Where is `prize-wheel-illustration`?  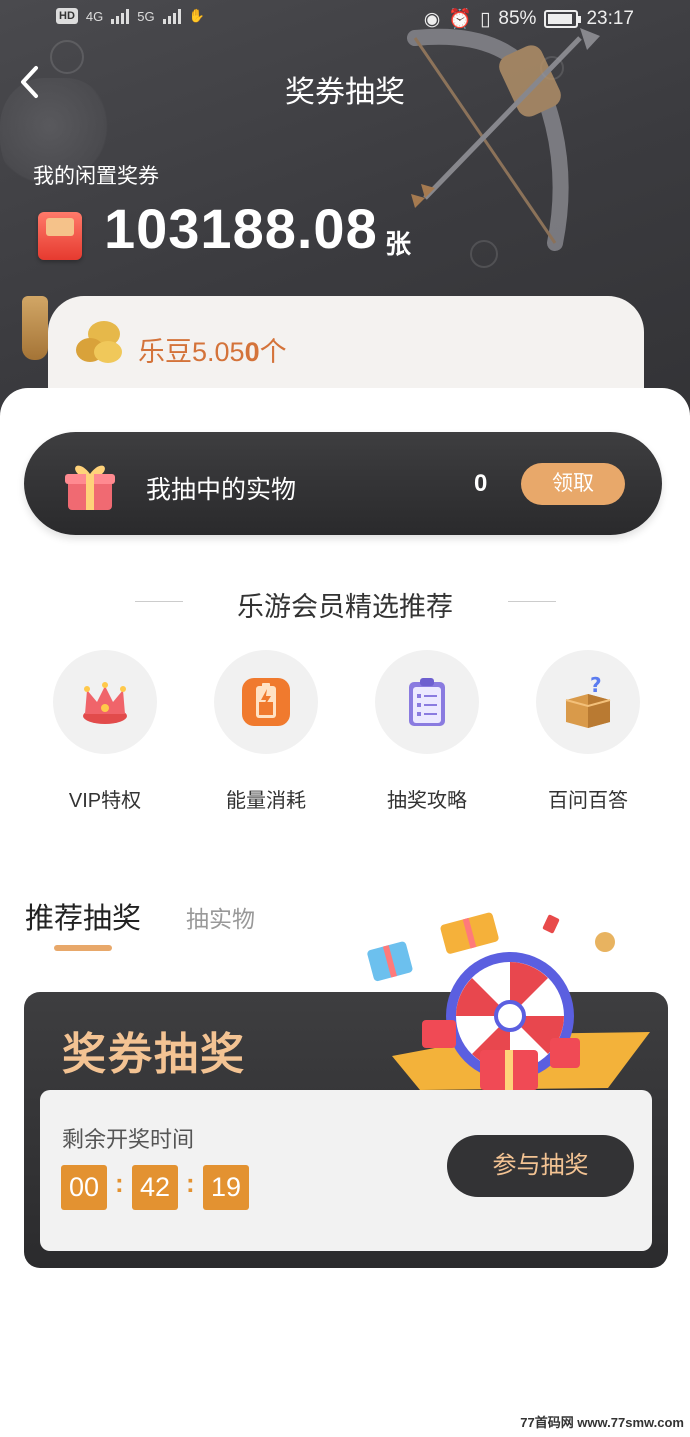 prize-wheel-illustration is located at coordinates (508, 1001).